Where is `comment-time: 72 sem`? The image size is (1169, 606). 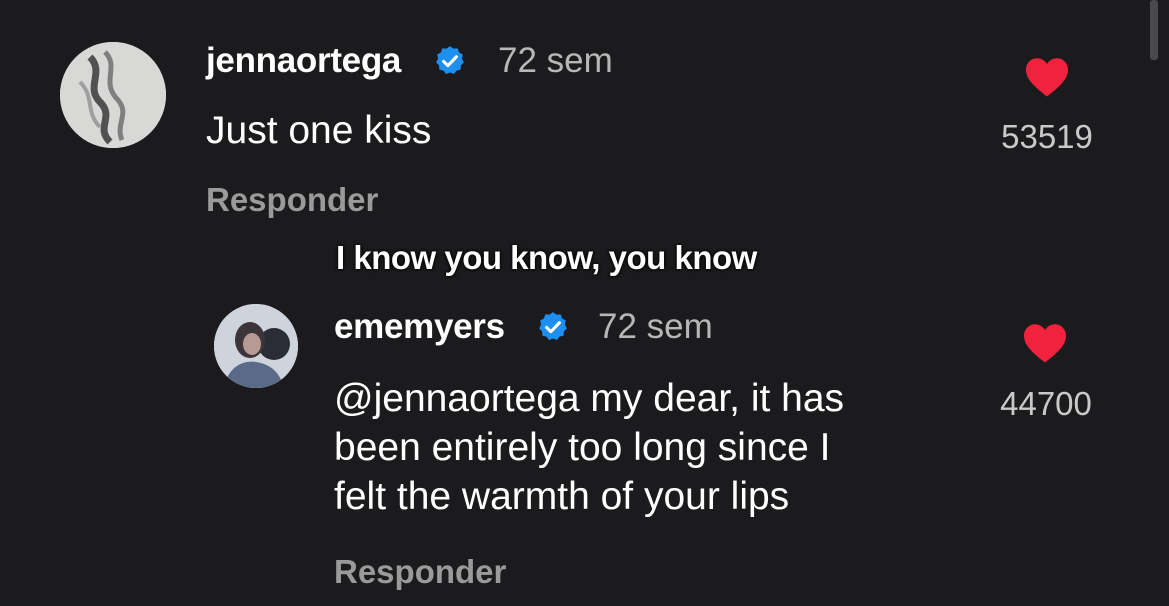
comment-time: 72 sem is located at coordinates (555, 60).